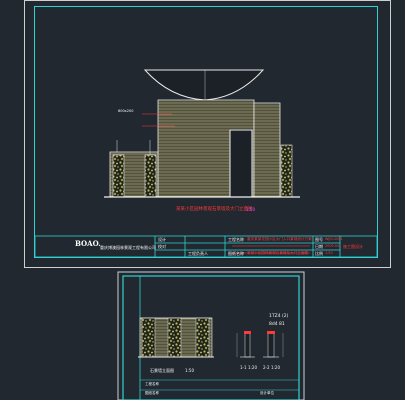  Describe the element at coordinates (267, 150) in the screenshot. I see `right-wall` at that location.